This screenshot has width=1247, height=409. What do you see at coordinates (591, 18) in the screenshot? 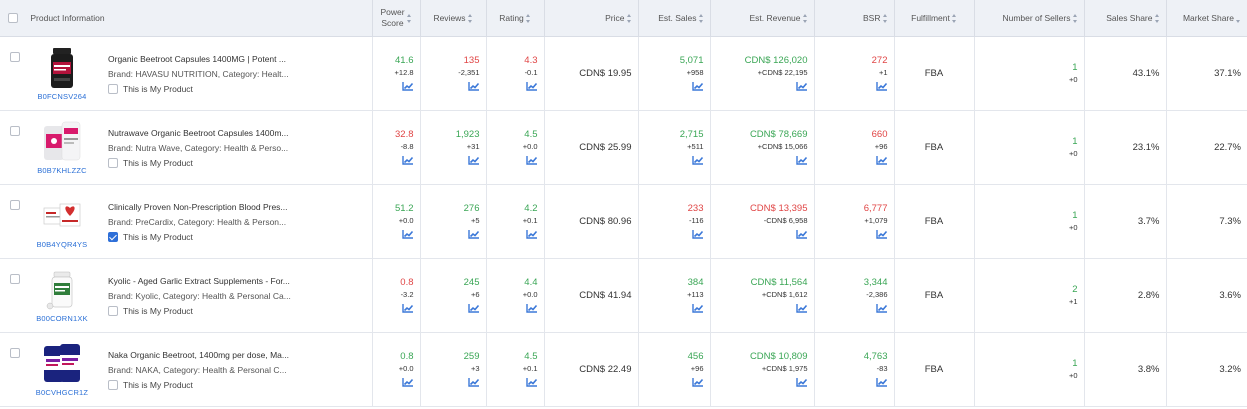
I see `col-price: Price` at bounding box center [591, 18].